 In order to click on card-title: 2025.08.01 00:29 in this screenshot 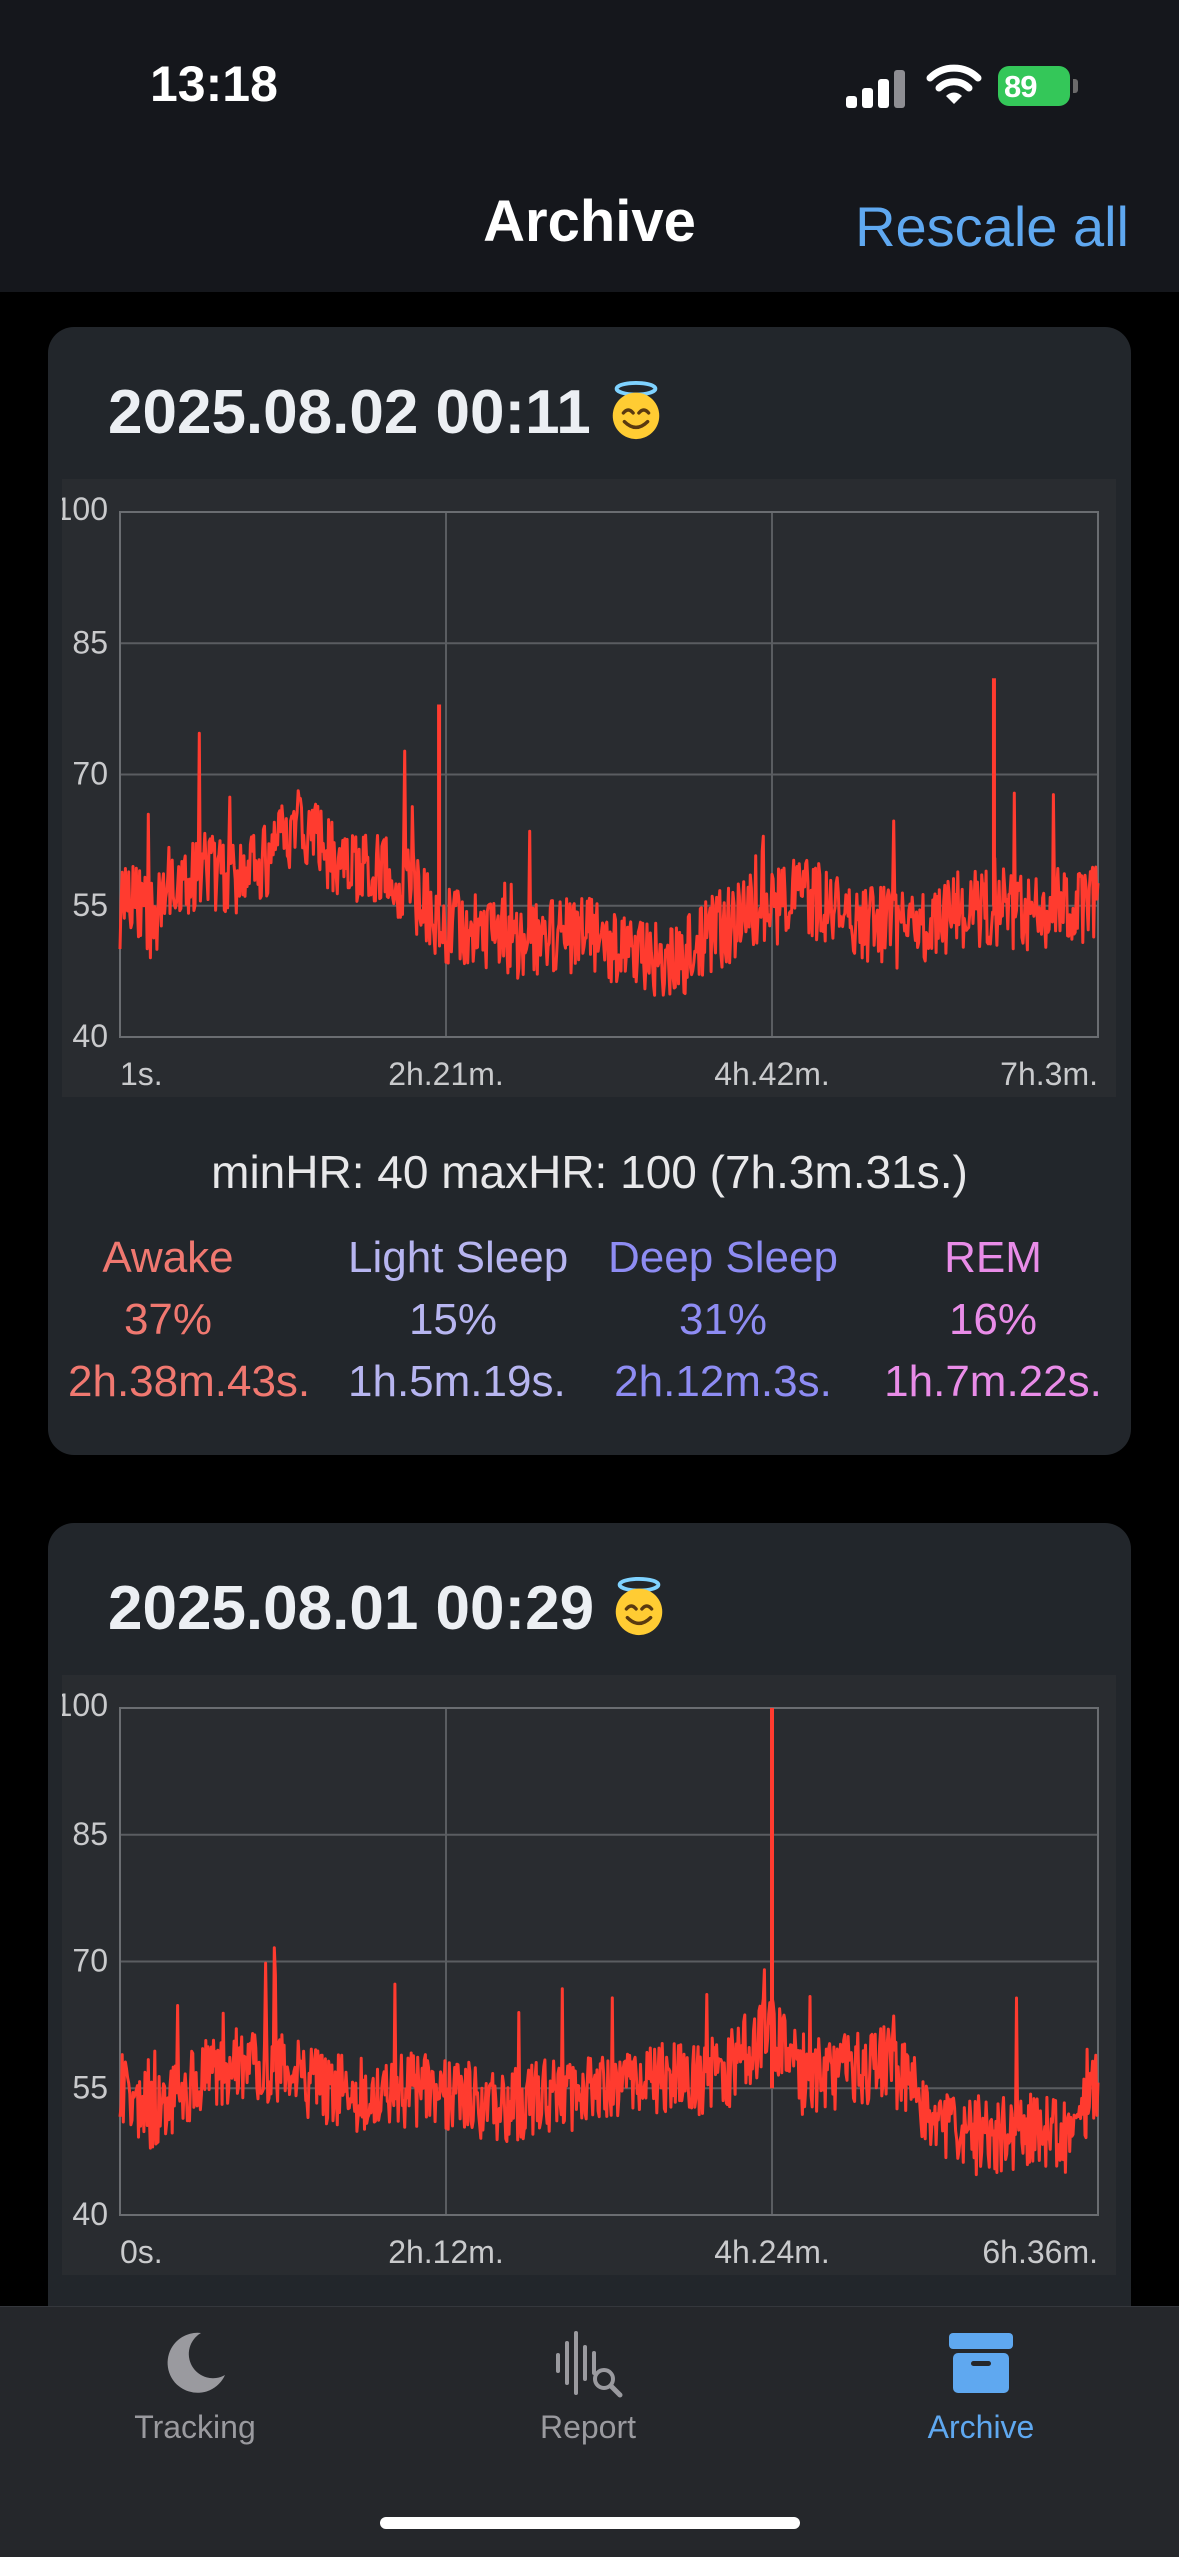, I will do `click(389, 1608)`.